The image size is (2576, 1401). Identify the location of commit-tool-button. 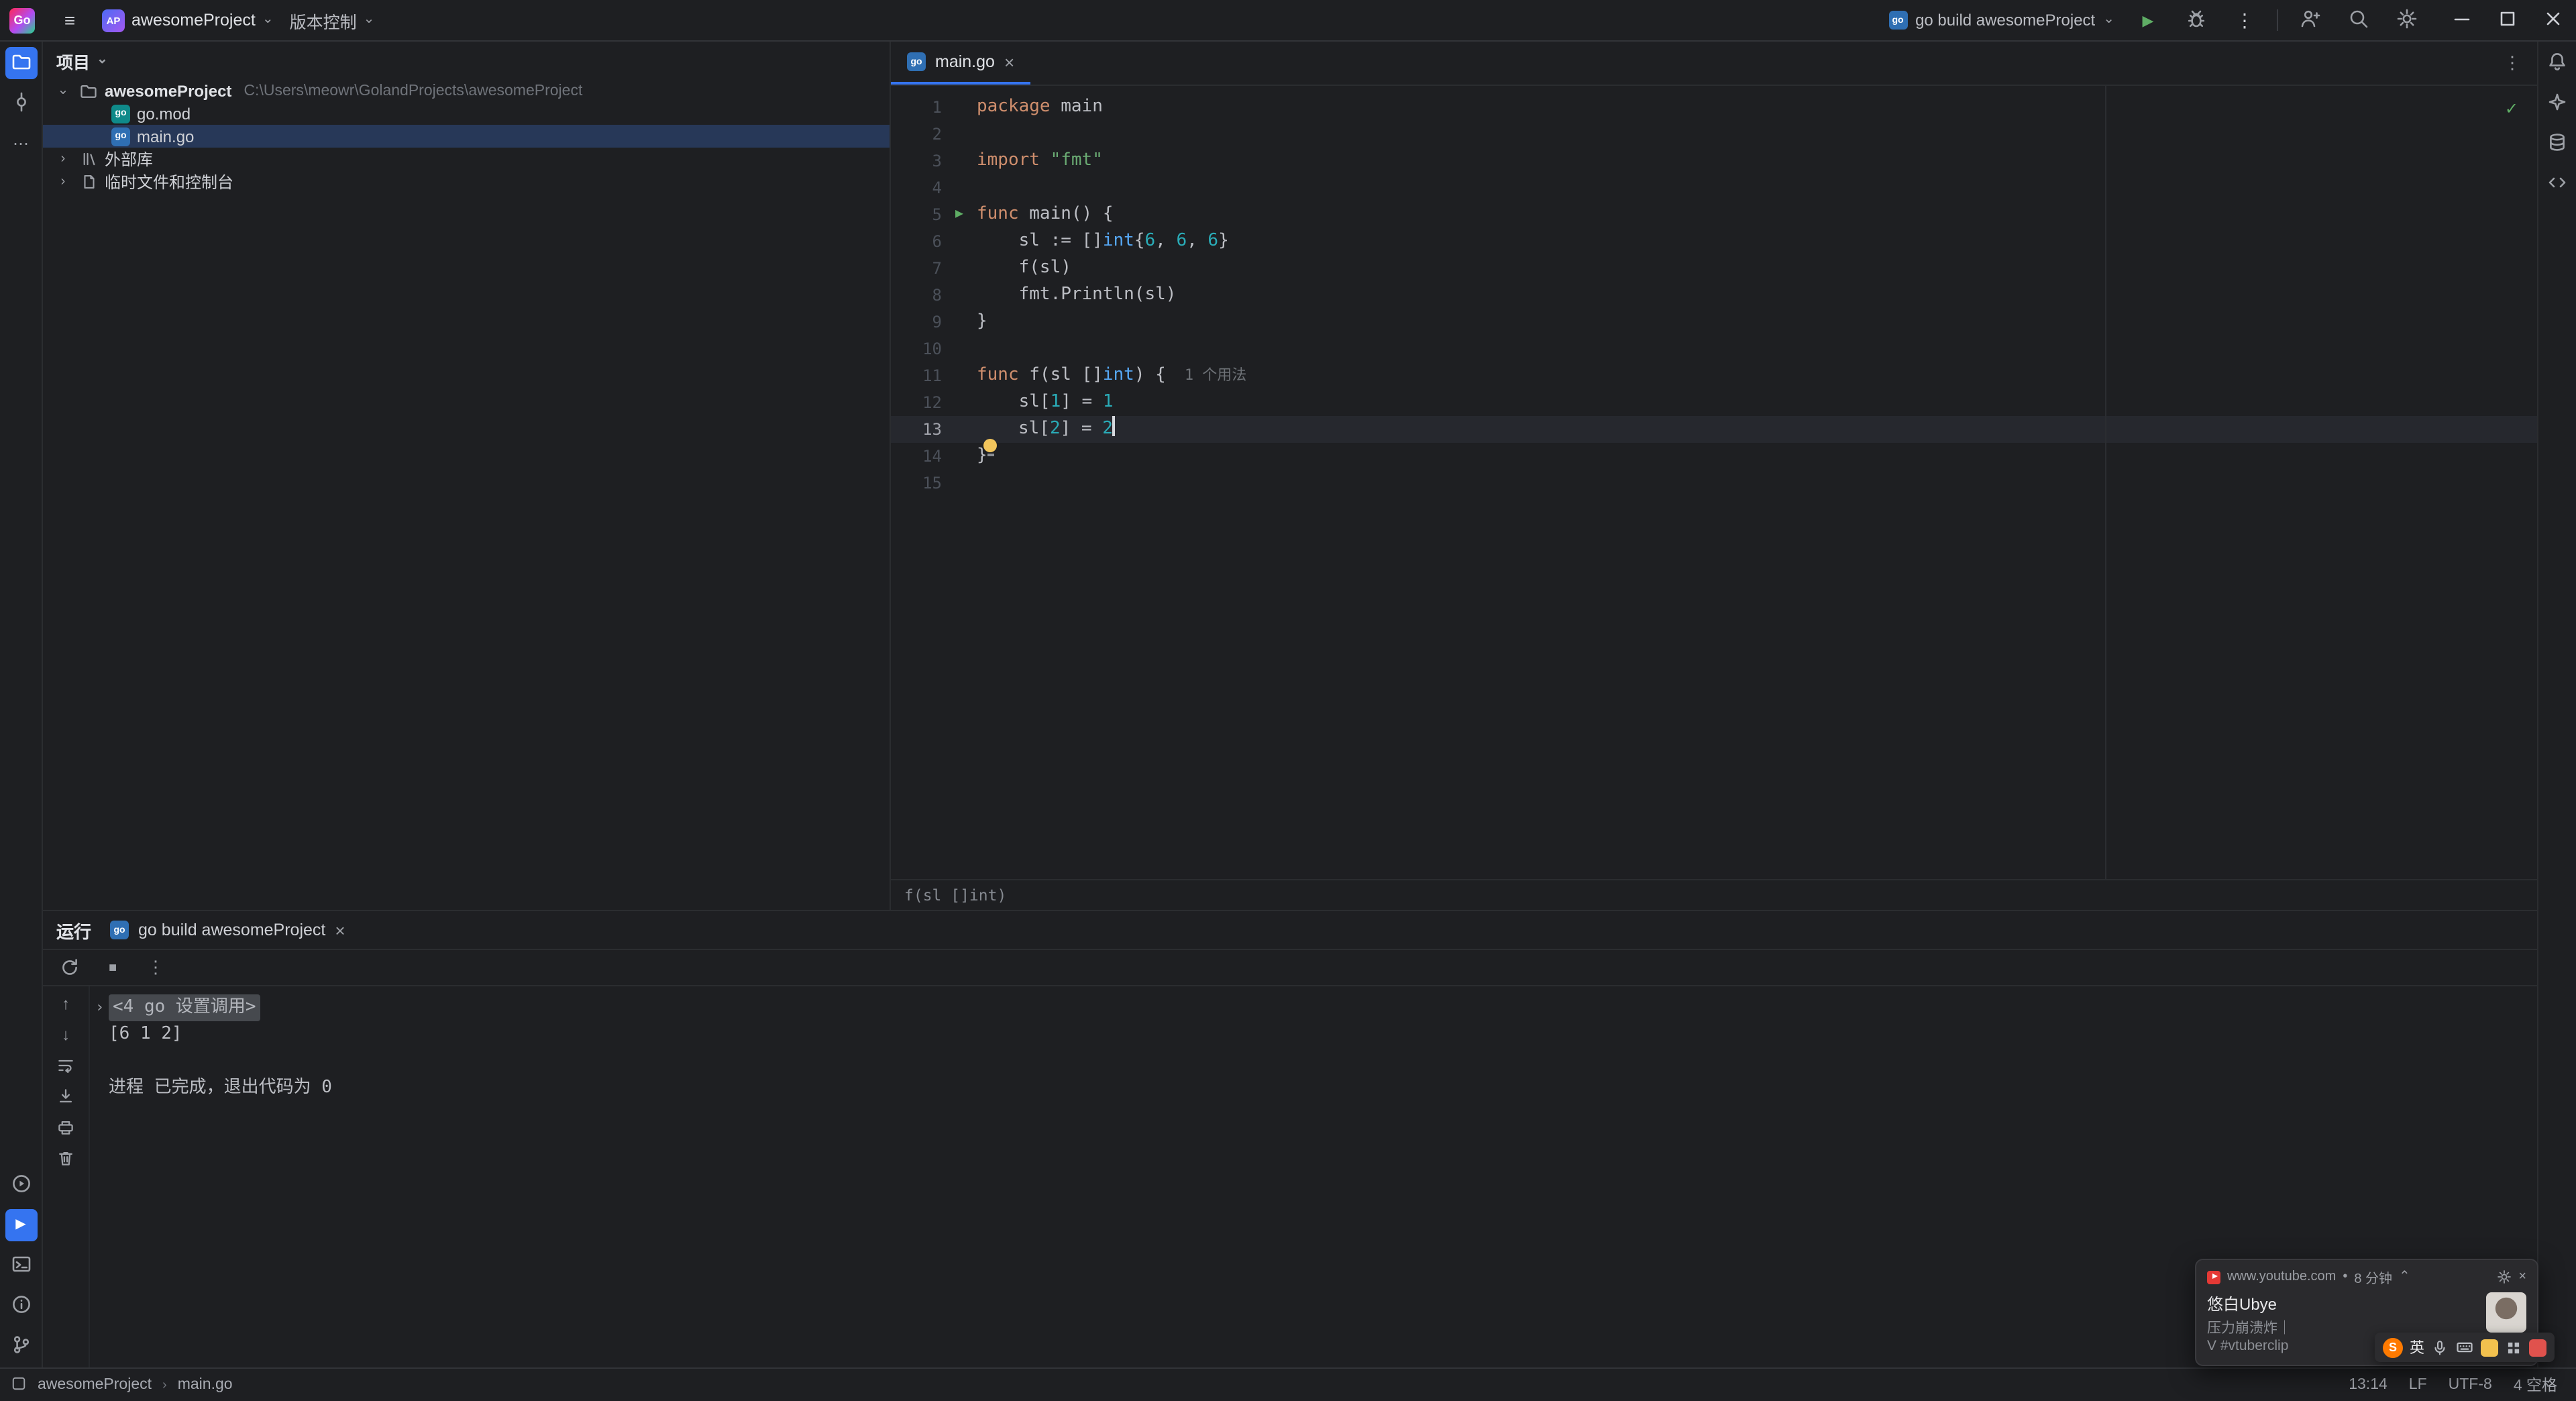
(21, 103).